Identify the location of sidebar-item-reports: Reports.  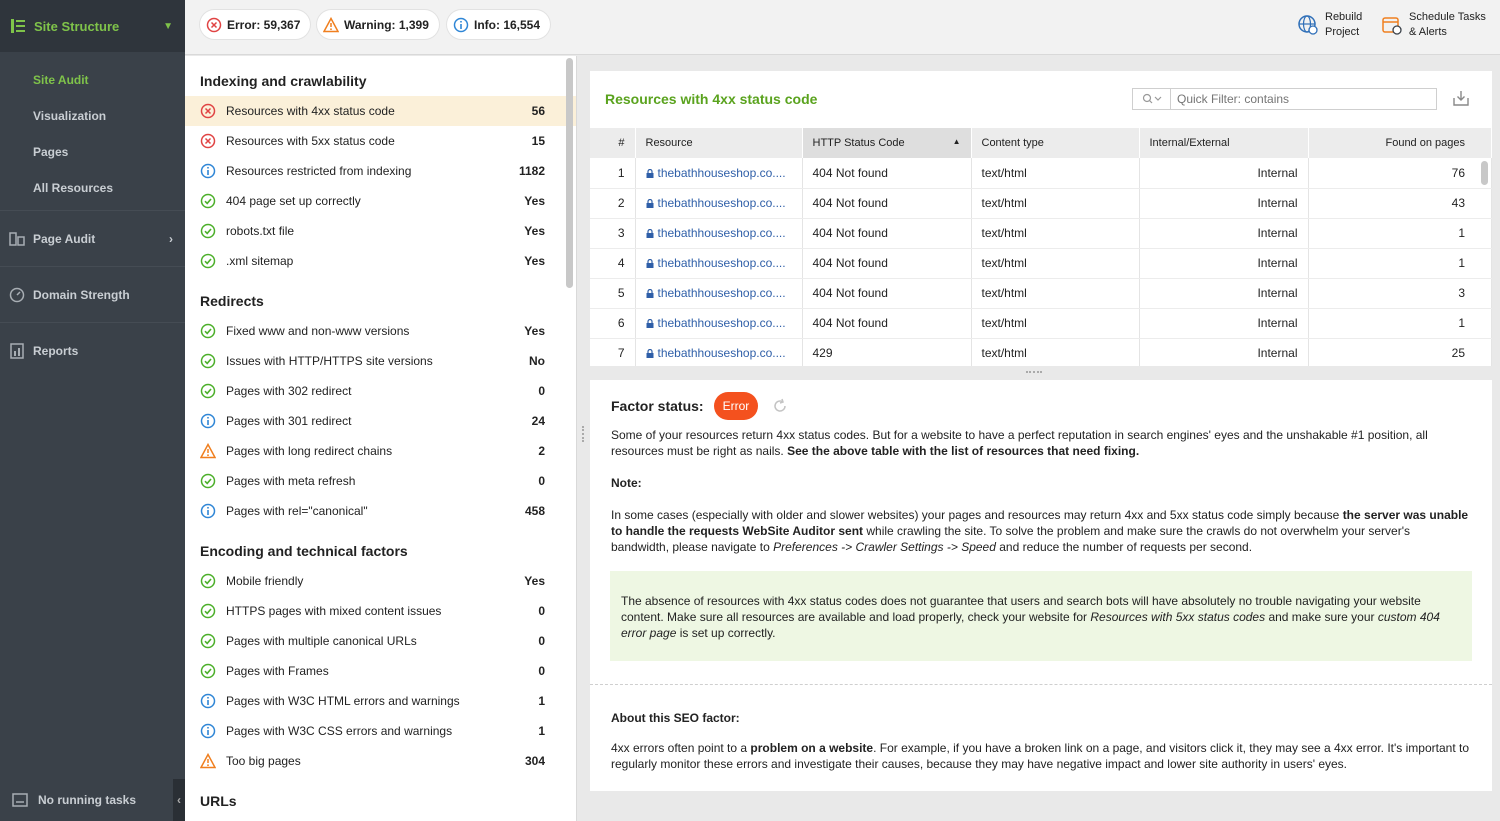
(92, 350).